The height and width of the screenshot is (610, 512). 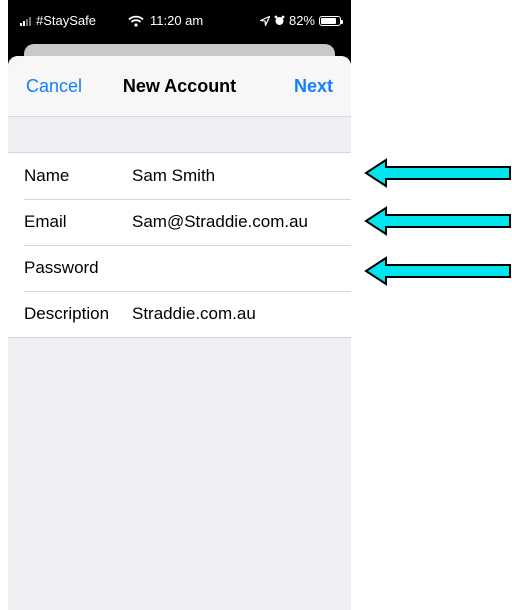 What do you see at coordinates (194, 314) in the screenshot?
I see `description-field: Straddie.com.au` at bounding box center [194, 314].